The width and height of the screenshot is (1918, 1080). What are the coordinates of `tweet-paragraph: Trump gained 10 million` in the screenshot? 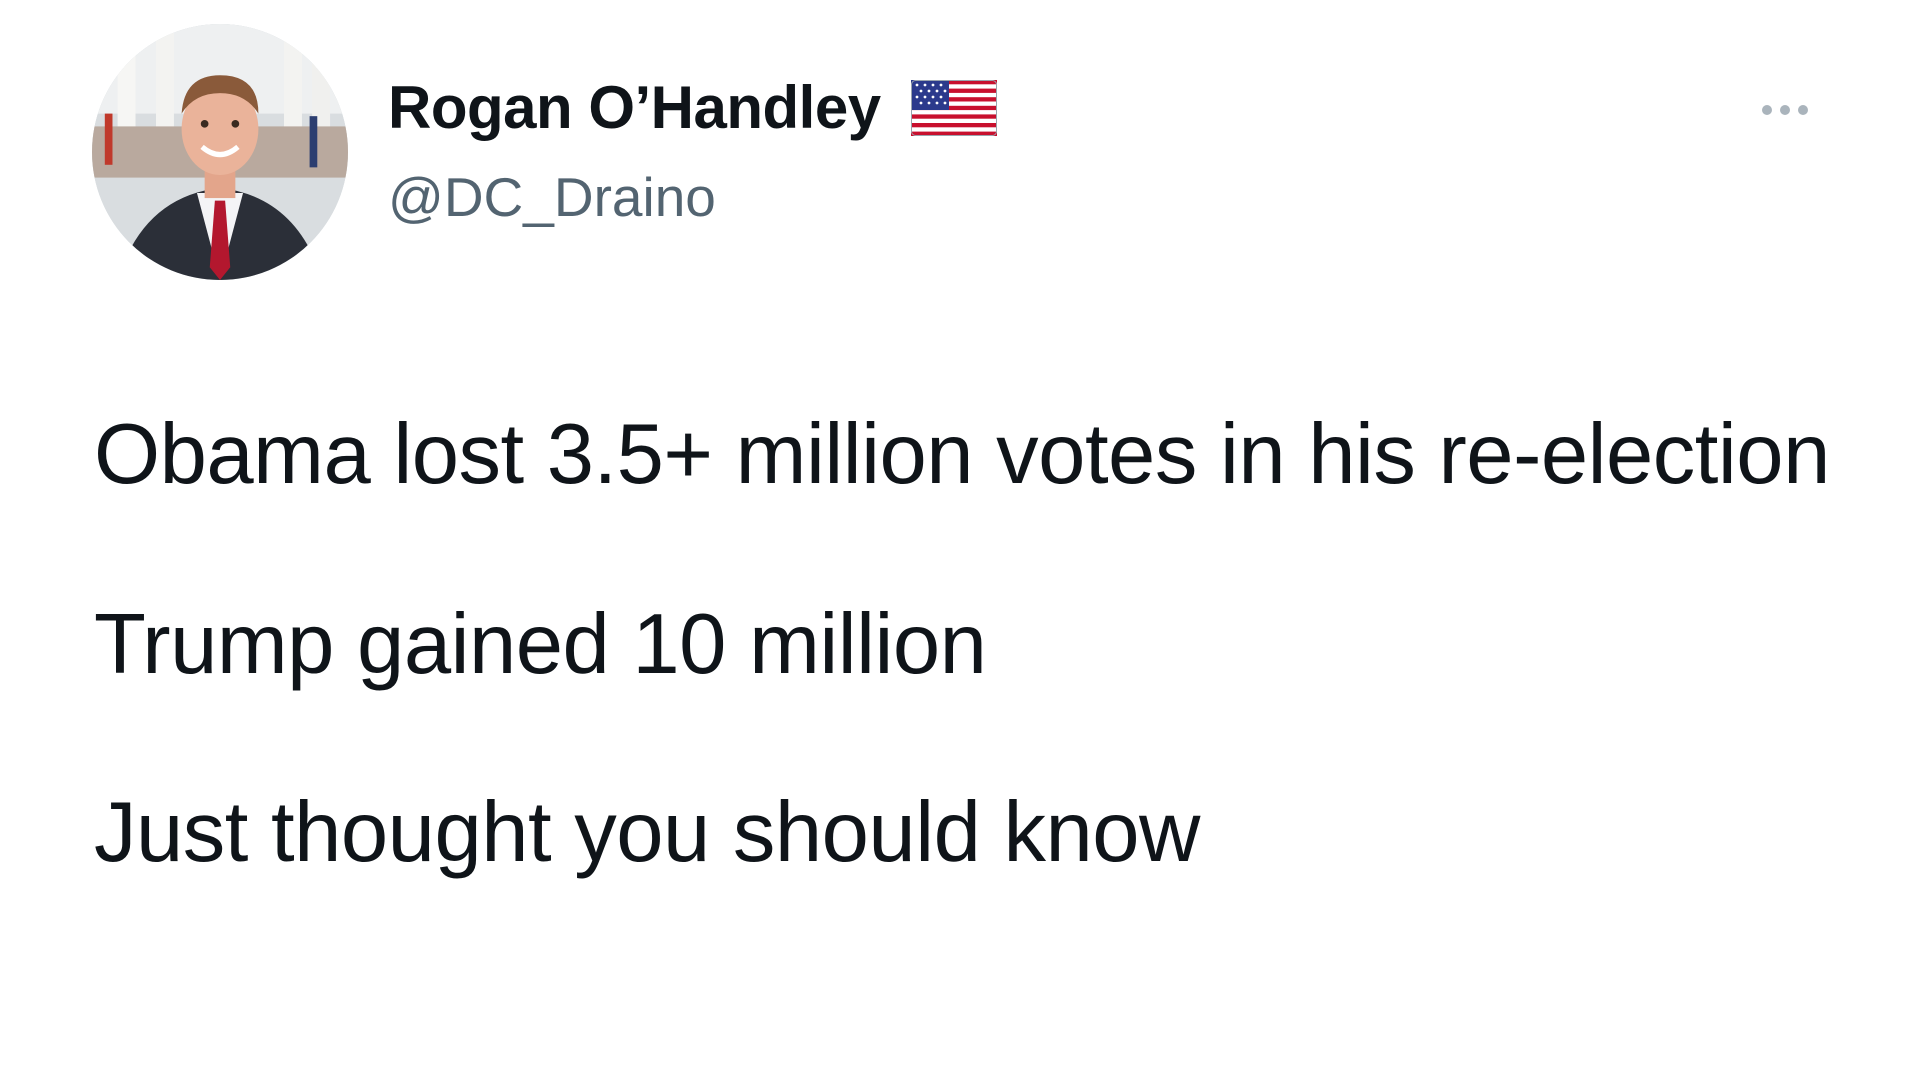 It's located at (540, 644).